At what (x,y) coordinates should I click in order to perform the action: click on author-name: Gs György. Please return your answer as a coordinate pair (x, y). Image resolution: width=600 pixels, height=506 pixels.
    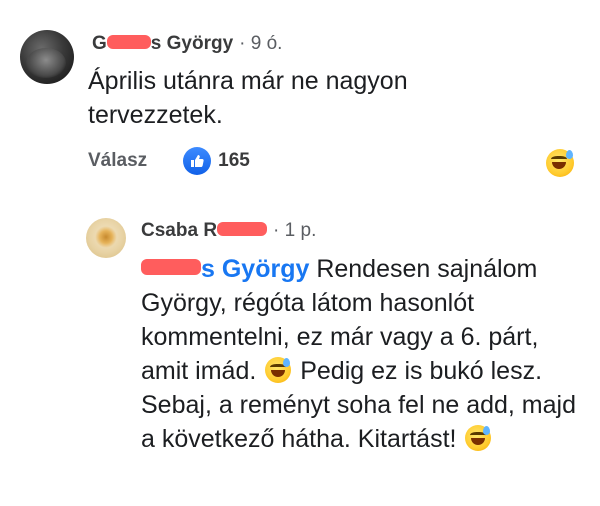
    Looking at the image, I should click on (162, 44).